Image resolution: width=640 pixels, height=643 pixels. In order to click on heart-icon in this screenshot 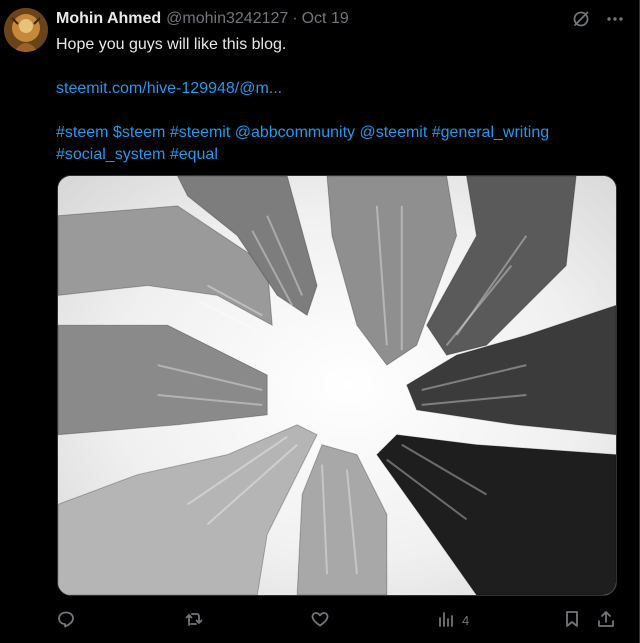, I will do `click(320, 620)`.